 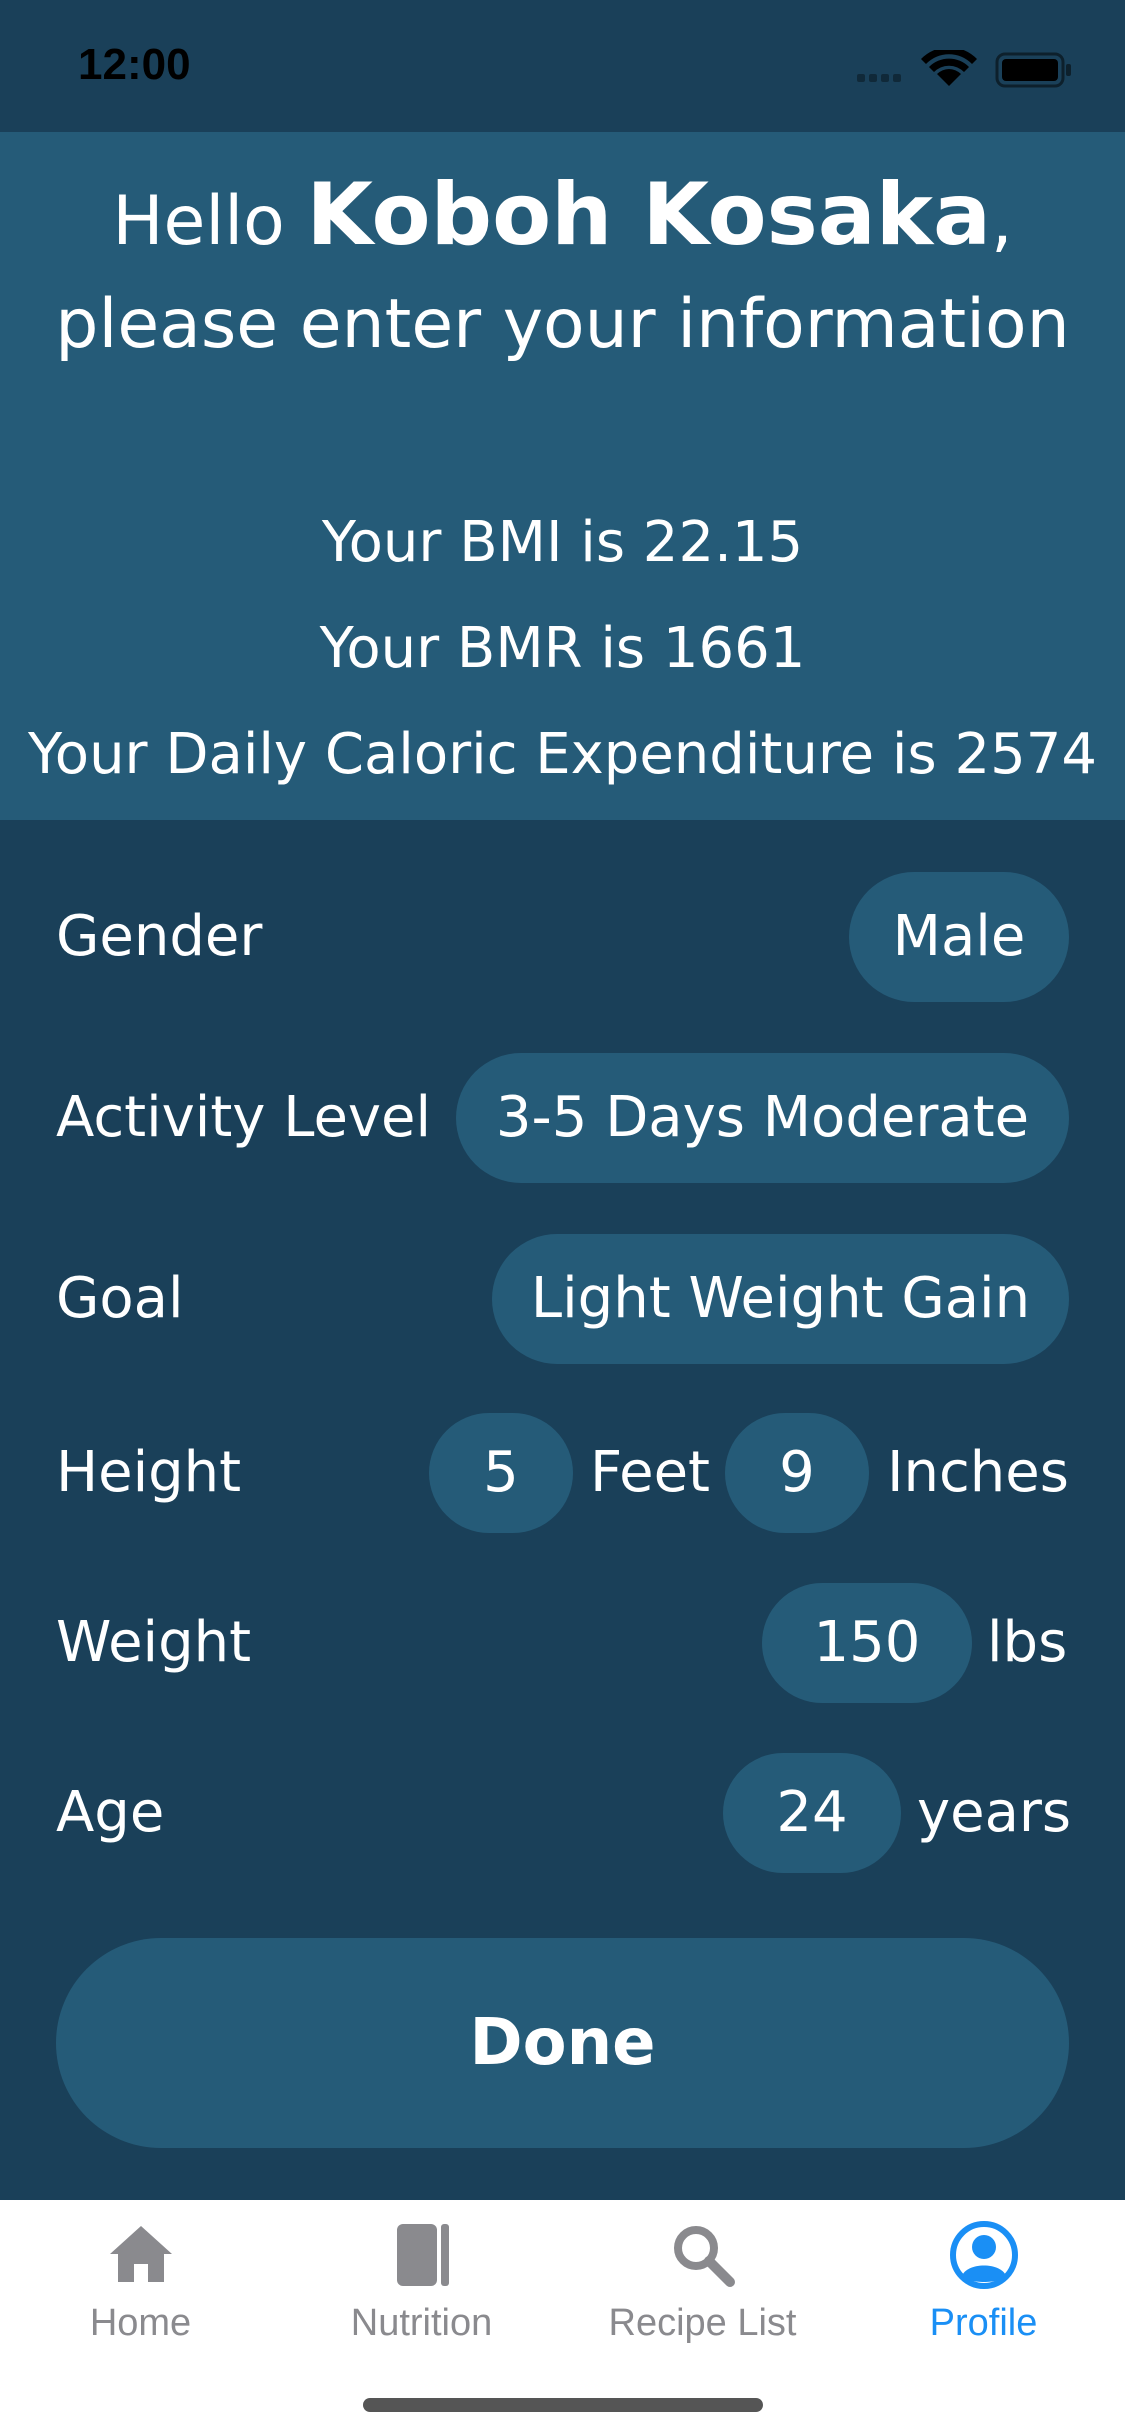 What do you see at coordinates (562, 648) in the screenshot?
I see `bmr-text: Your BMR is 1661` at bounding box center [562, 648].